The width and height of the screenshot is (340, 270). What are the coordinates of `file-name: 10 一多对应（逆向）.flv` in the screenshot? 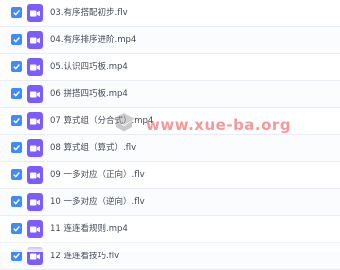 It's located at (97, 202).